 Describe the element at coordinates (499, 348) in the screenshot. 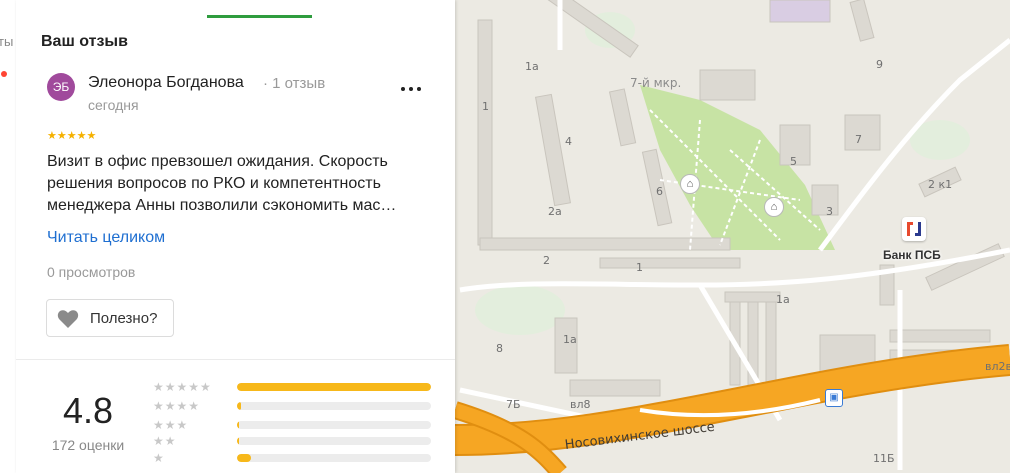

I see `building-number: 8` at that location.